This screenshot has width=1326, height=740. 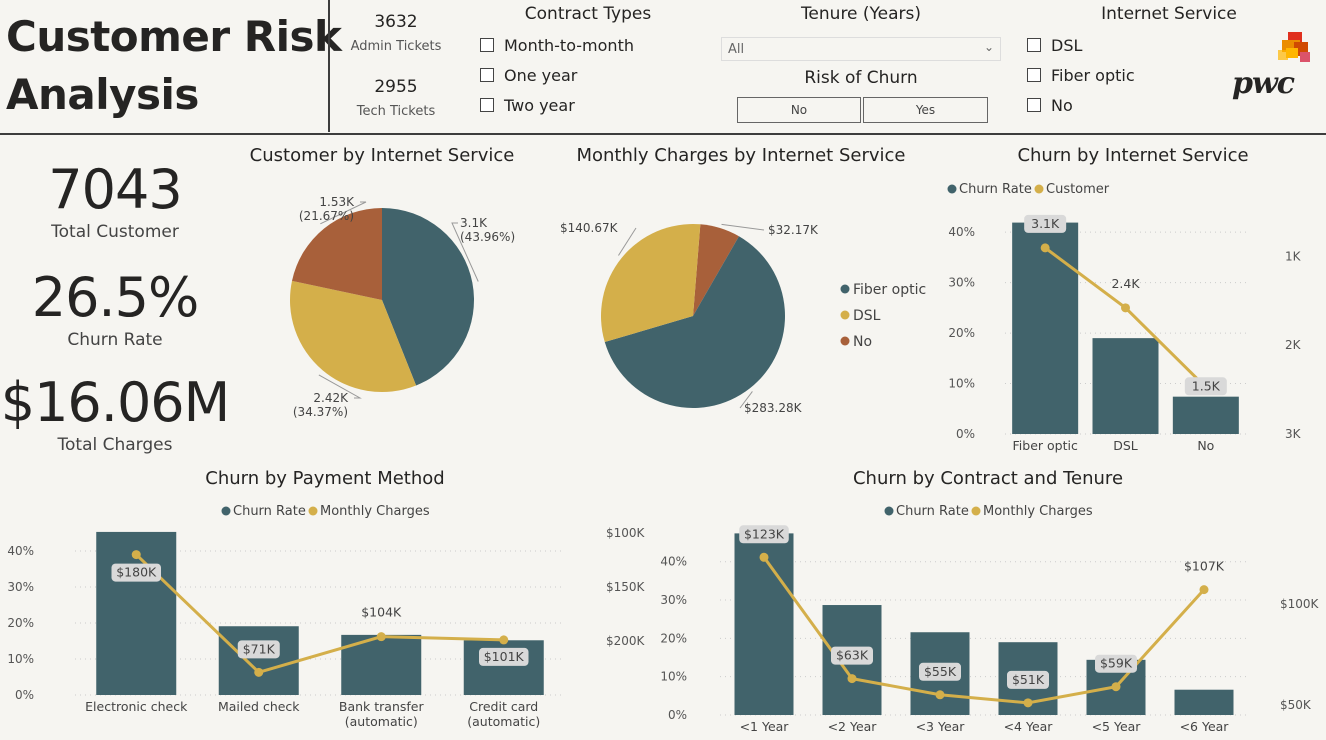 What do you see at coordinates (1125, 445) in the screenshot?
I see `x-tick-1: DSL` at bounding box center [1125, 445].